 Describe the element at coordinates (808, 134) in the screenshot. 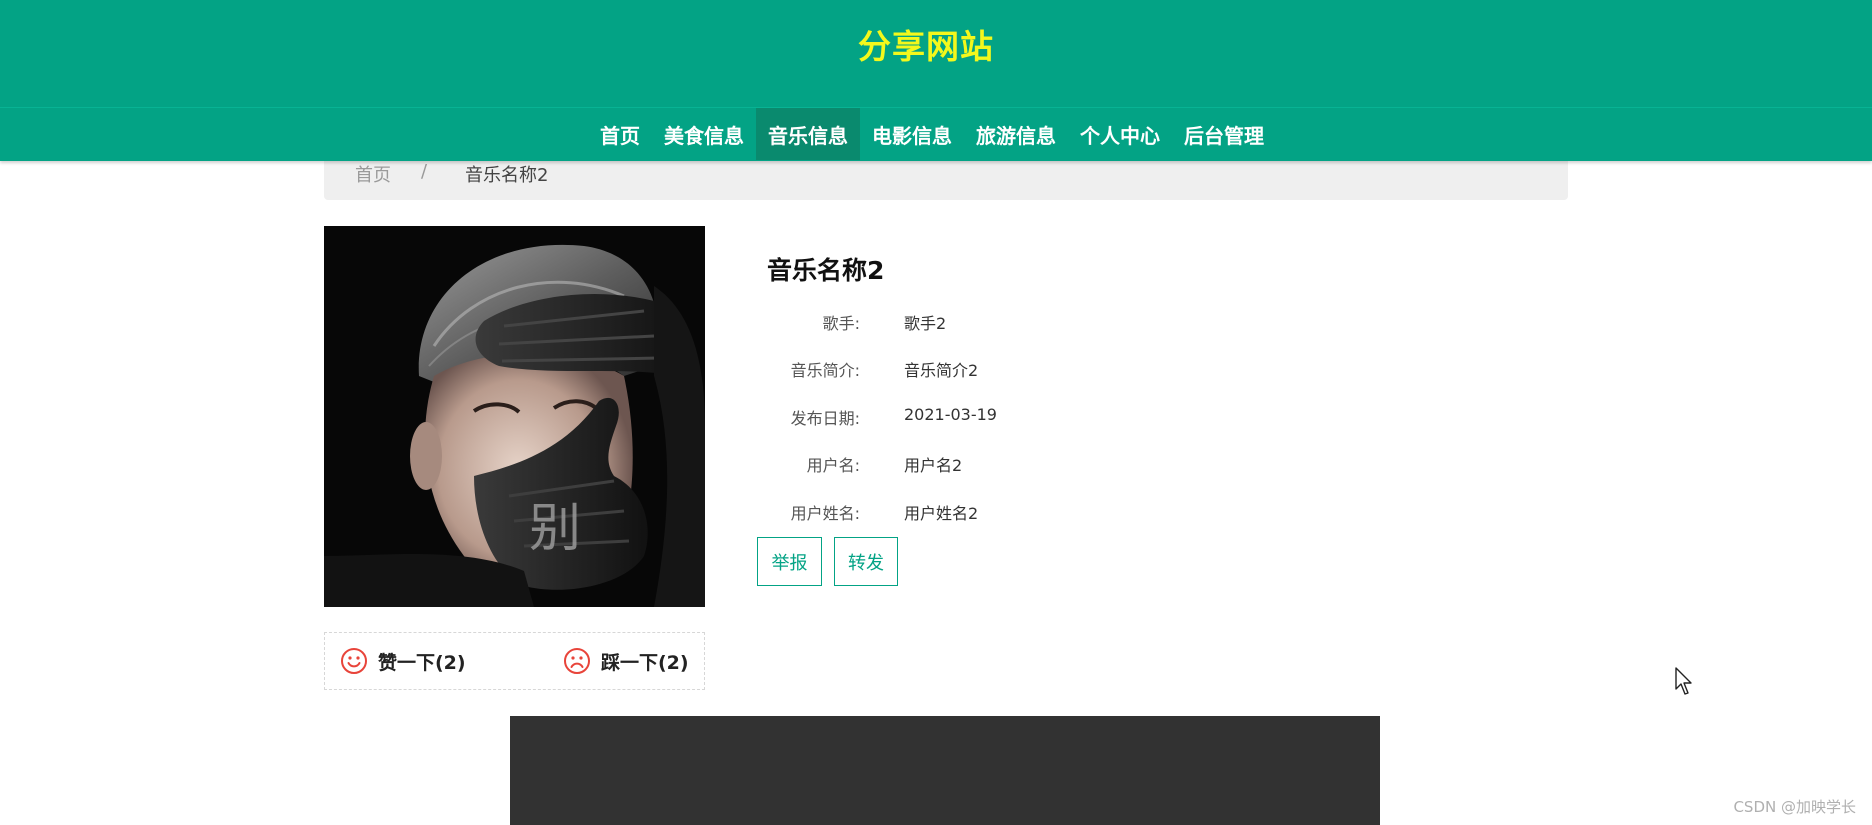

I see `nav-item-music: 音乐信息` at that location.